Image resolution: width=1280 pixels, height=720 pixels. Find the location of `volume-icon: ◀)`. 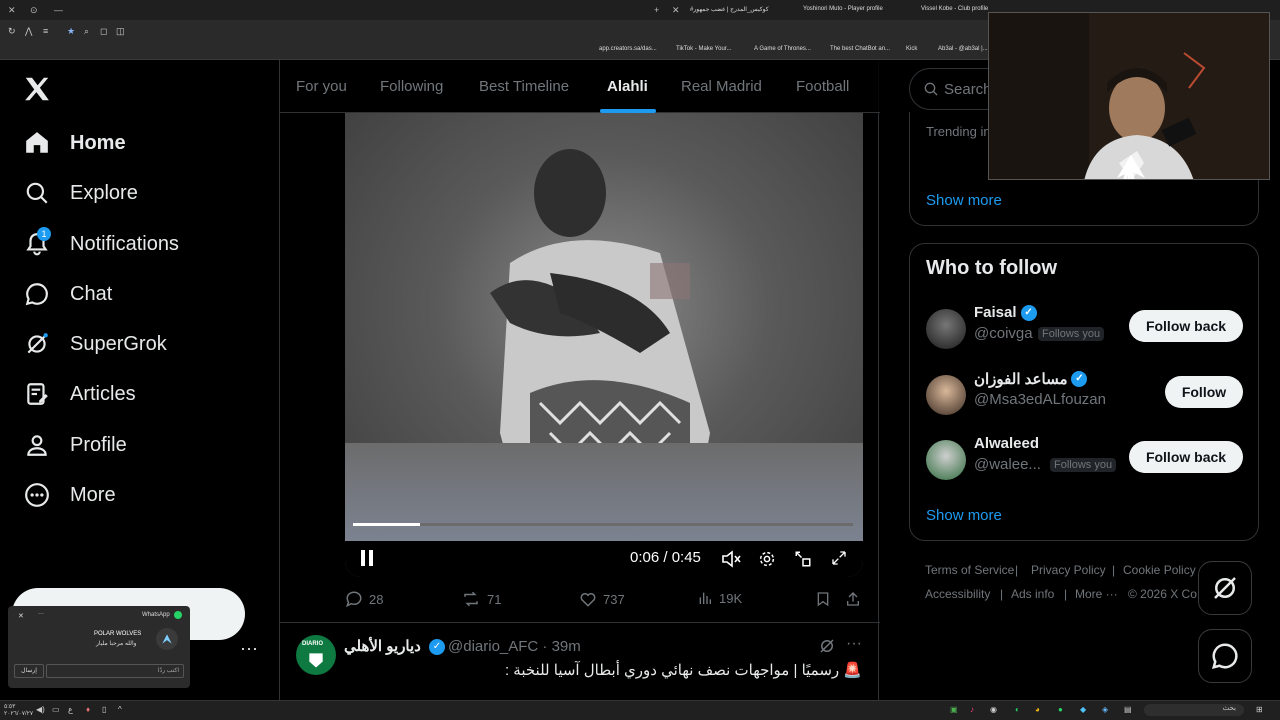

volume-icon: ◀) is located at coordinates (40, 709).